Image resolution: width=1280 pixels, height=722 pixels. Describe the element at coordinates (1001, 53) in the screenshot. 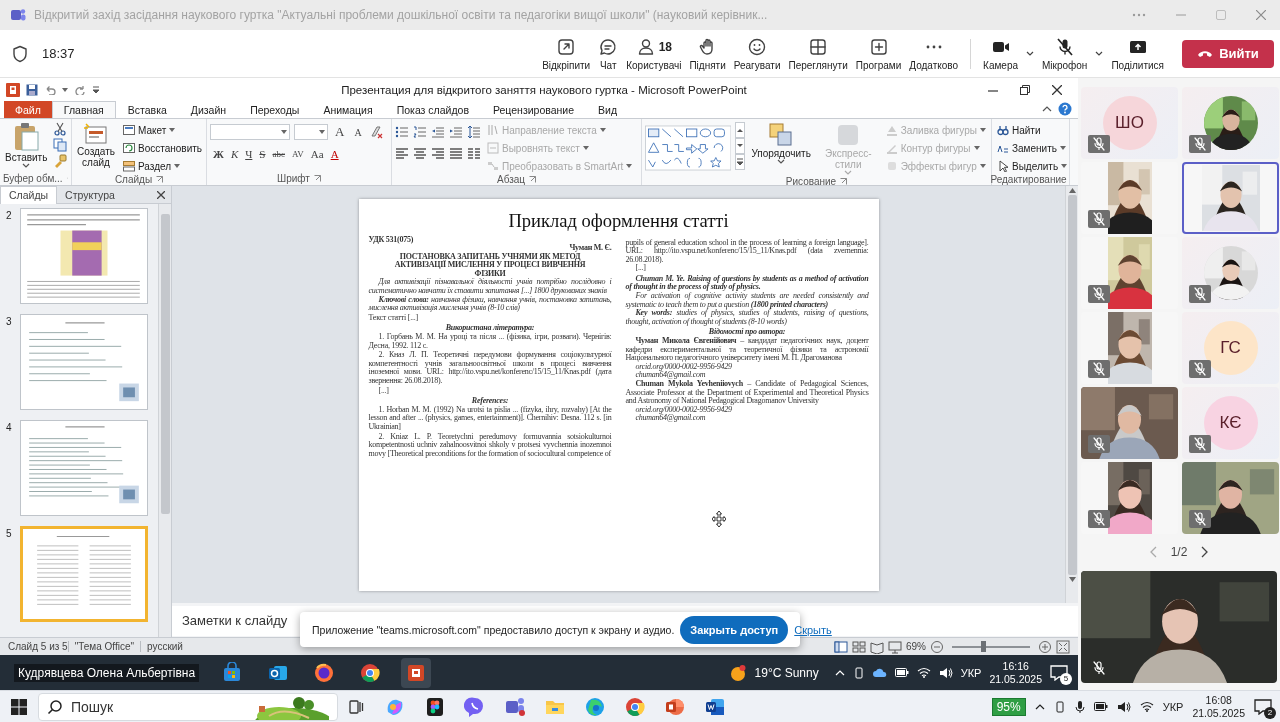

I see `camera-button: Камера` at that location.